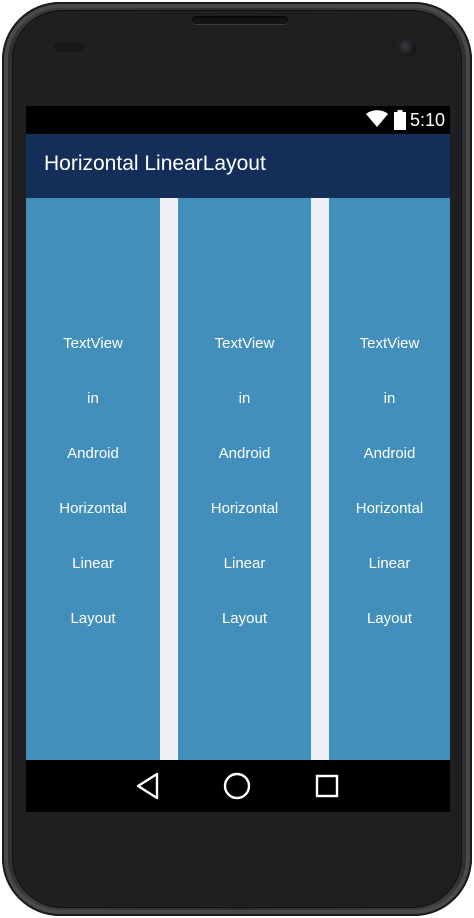  I want to click on column-1-word: Horizontal, so click(93, 508).